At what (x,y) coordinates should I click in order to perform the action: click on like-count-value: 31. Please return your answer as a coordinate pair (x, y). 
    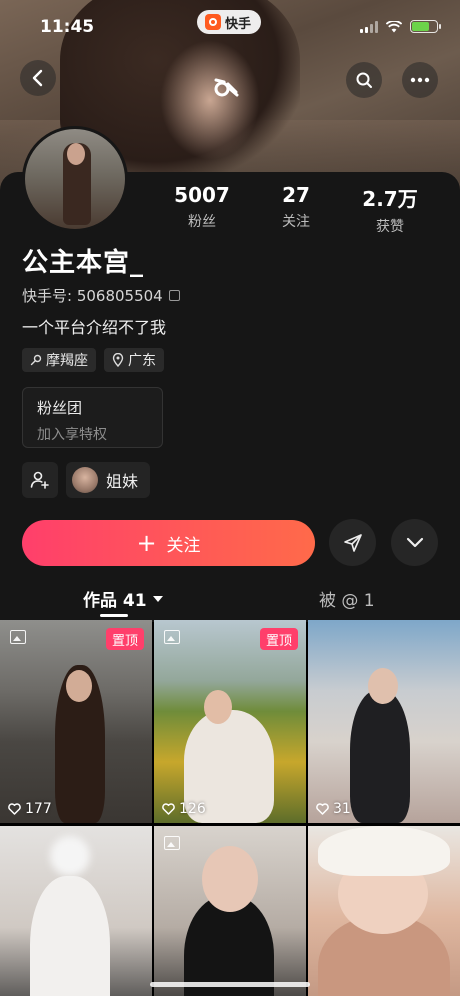
    Looking at the image, I should click on (342, 809).